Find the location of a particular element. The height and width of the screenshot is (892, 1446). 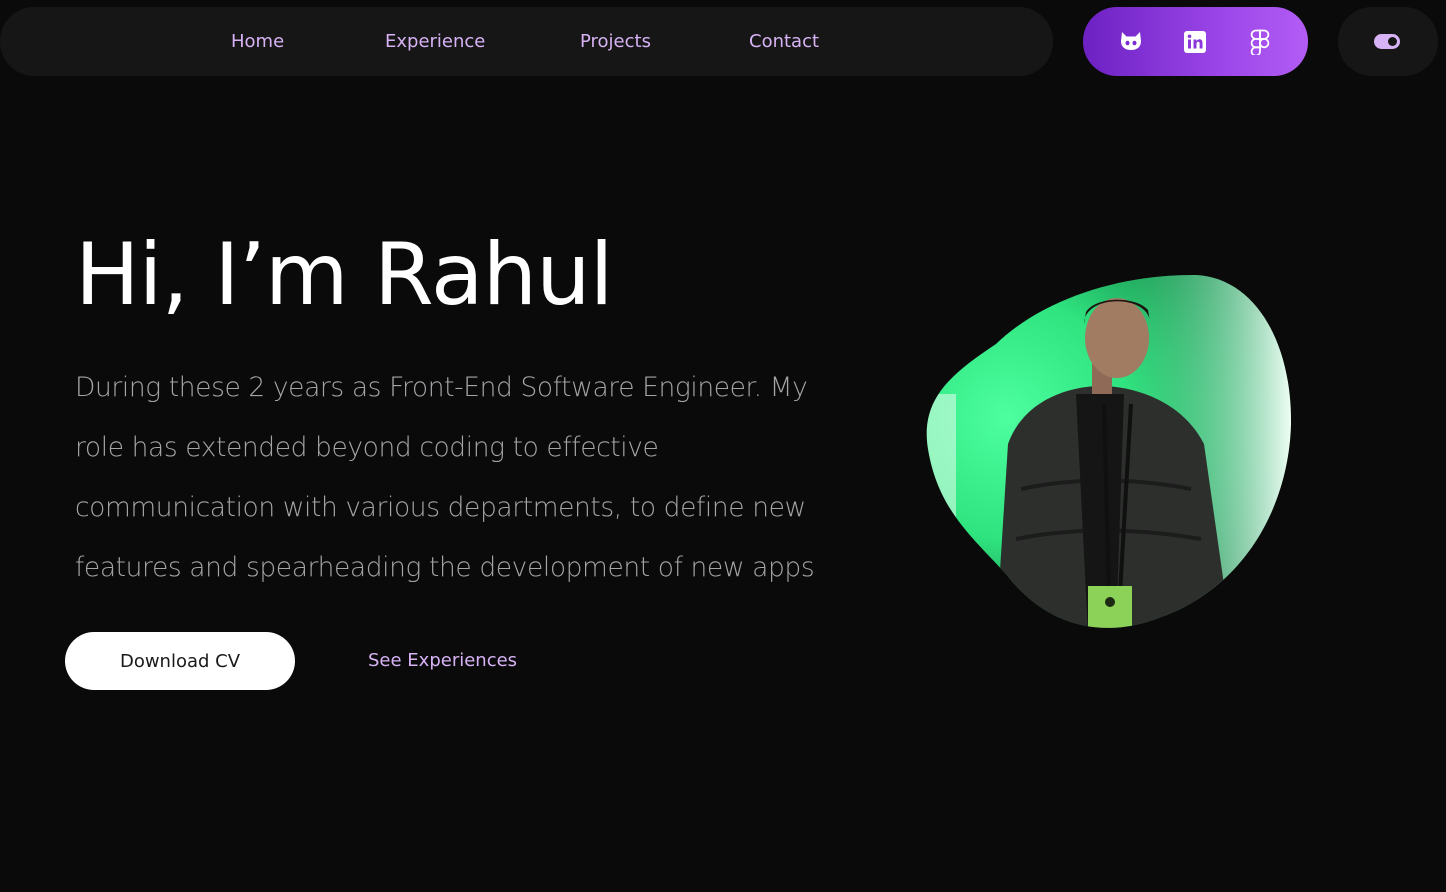

hero-title: Hi, I’m Rahul is located at coordinates (344, 275).